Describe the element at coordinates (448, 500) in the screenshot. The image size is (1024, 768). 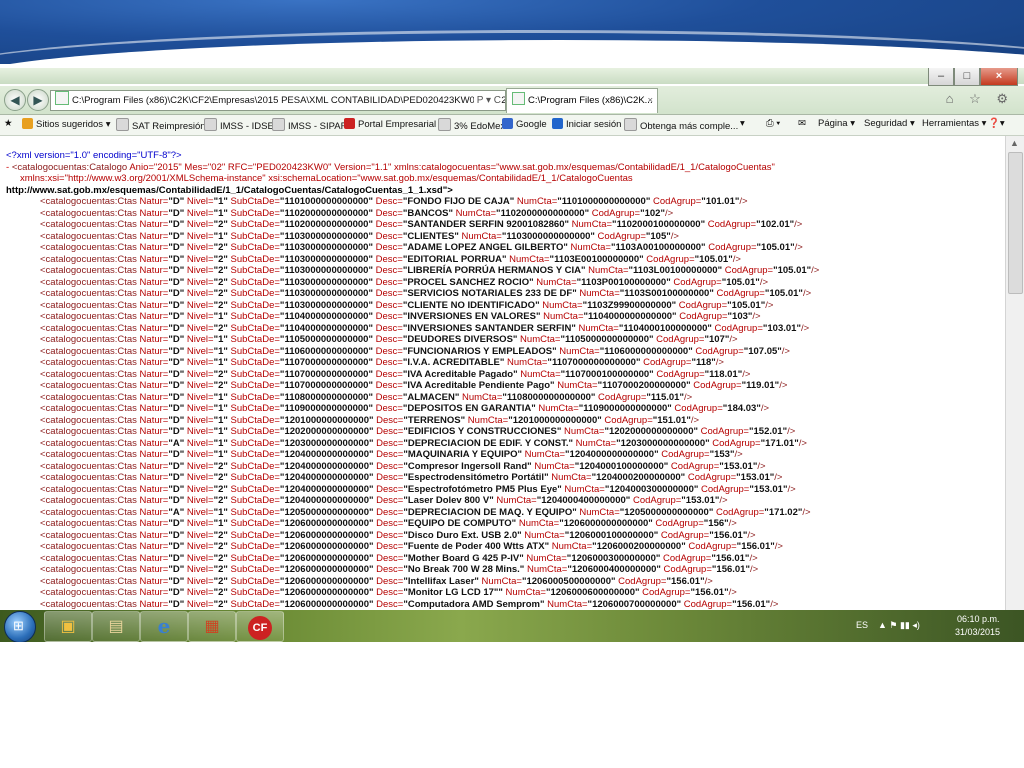
I see `row-desc: Laser Dolev 800 V` at that location.